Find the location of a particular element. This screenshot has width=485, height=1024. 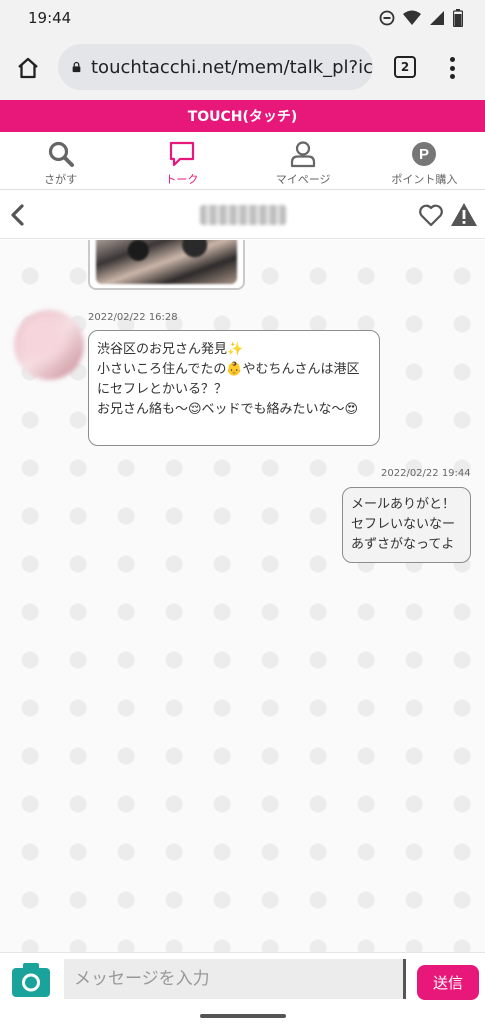

point-icon: P is located at coordinates (424, 154).